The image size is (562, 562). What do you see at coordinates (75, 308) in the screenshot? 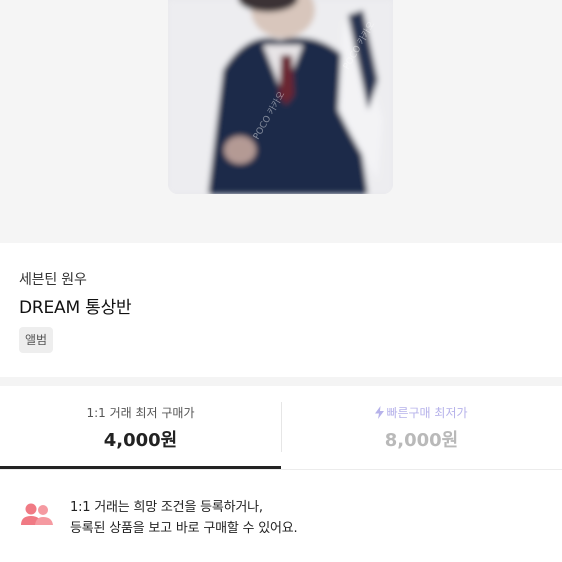
I see `product-title: DREAM 통상반` at bounding box center [75, 308].